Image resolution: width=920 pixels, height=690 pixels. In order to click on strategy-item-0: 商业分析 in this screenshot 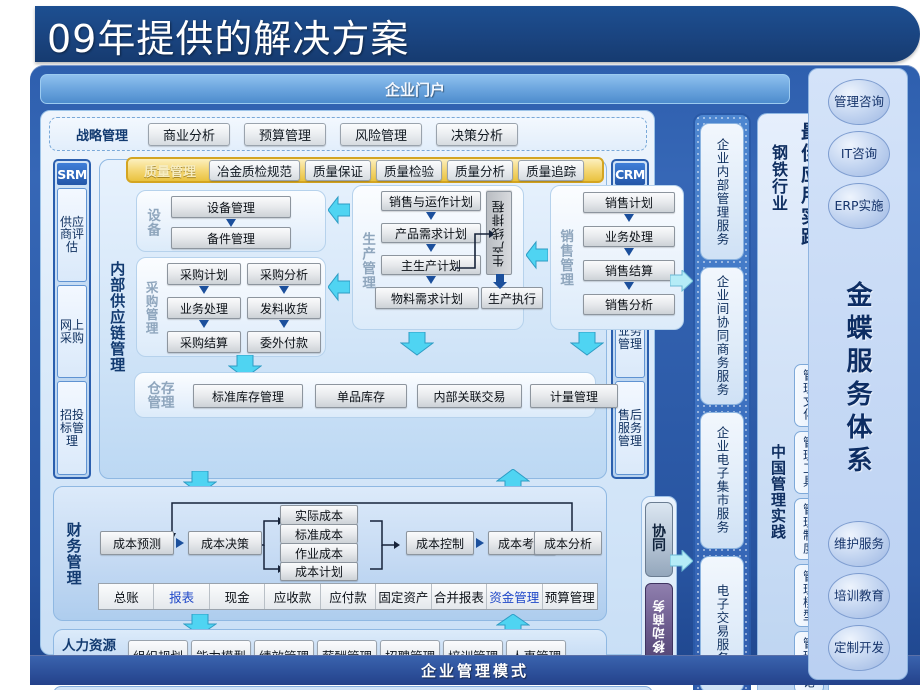, I will do `click(189, 134)`.